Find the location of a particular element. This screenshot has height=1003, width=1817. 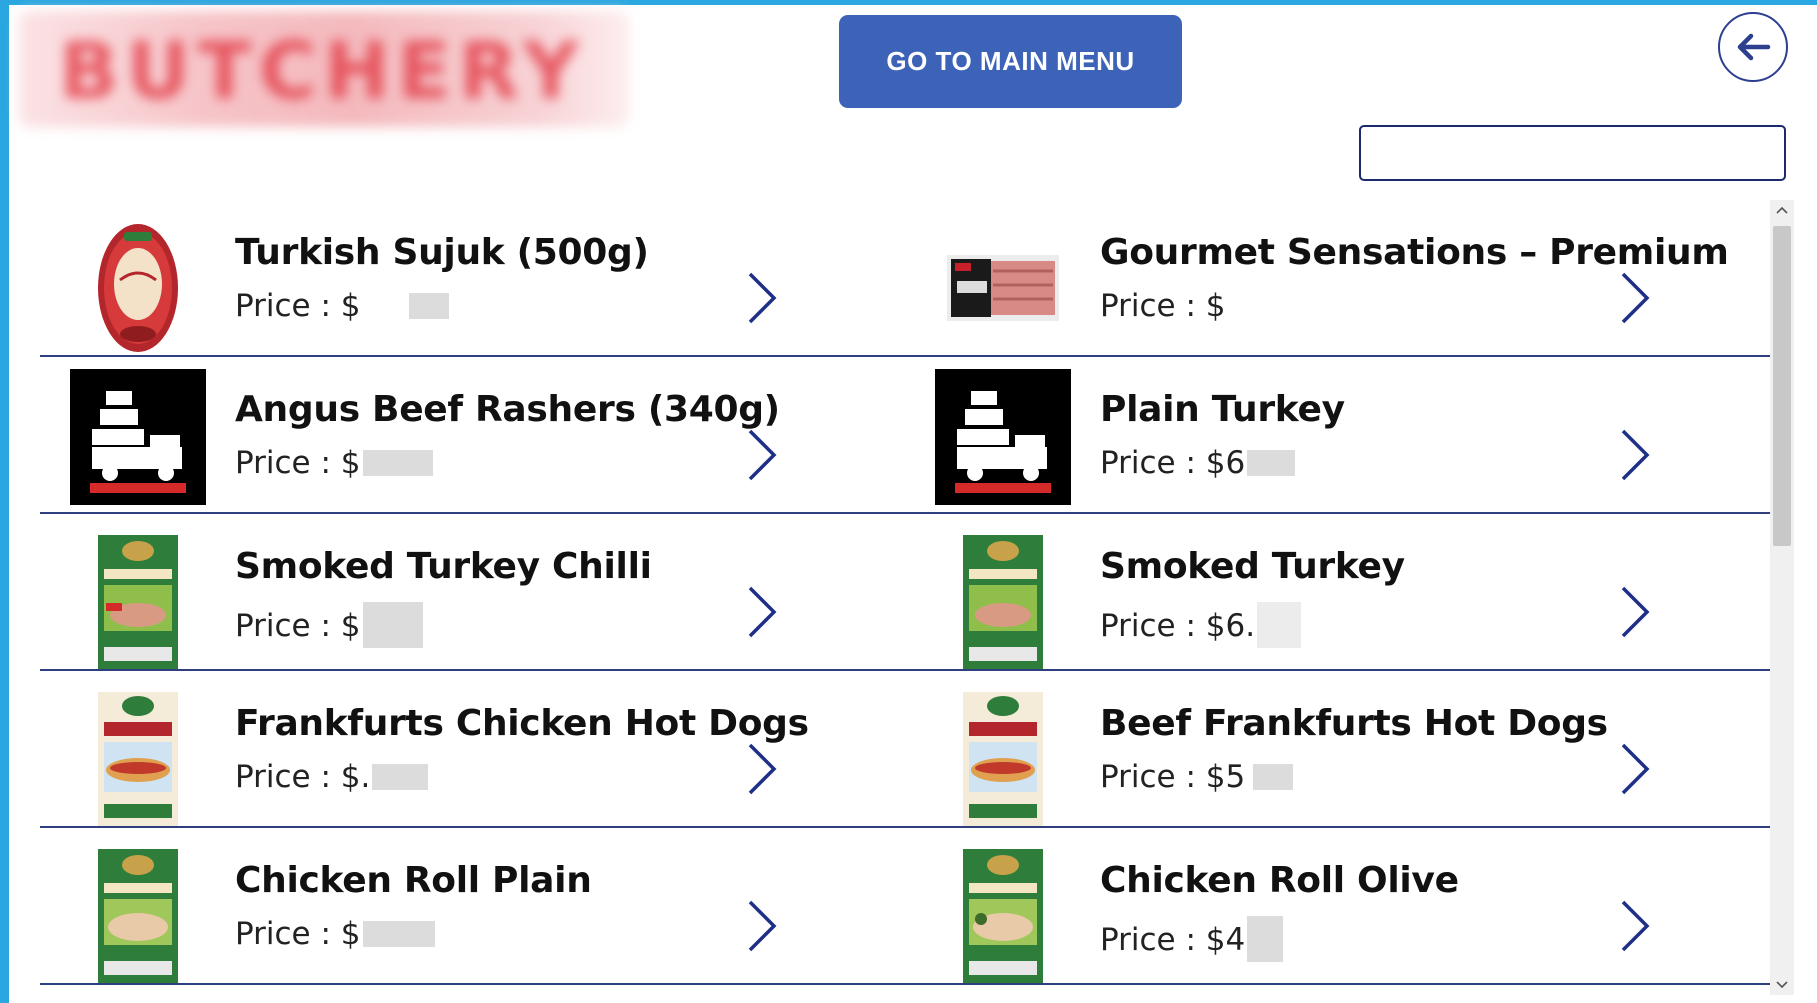

product-title: Turkish Sujuk (500g) is located at coordinates (442, 252).